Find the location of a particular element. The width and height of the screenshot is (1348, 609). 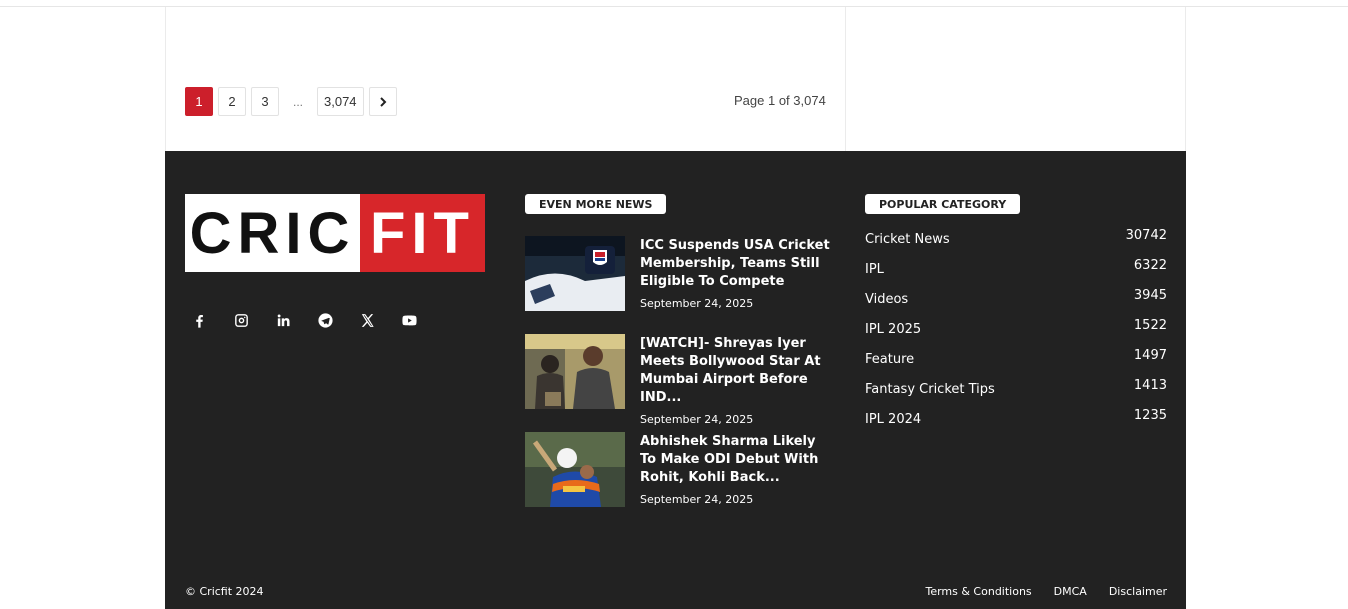

category-count: 1522 is located at coordinates (1150, 325).